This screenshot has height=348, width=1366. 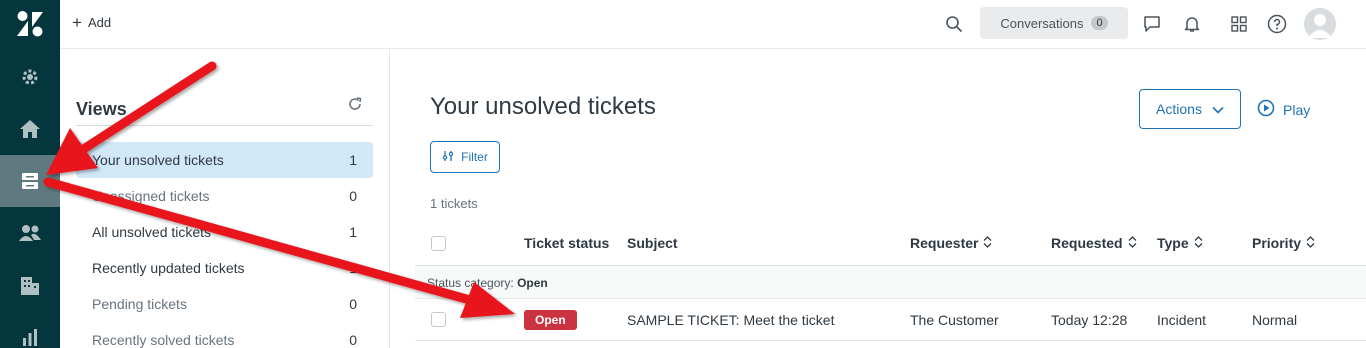 I want to click on conversations-count: 0, so click(x=1099, y=23).